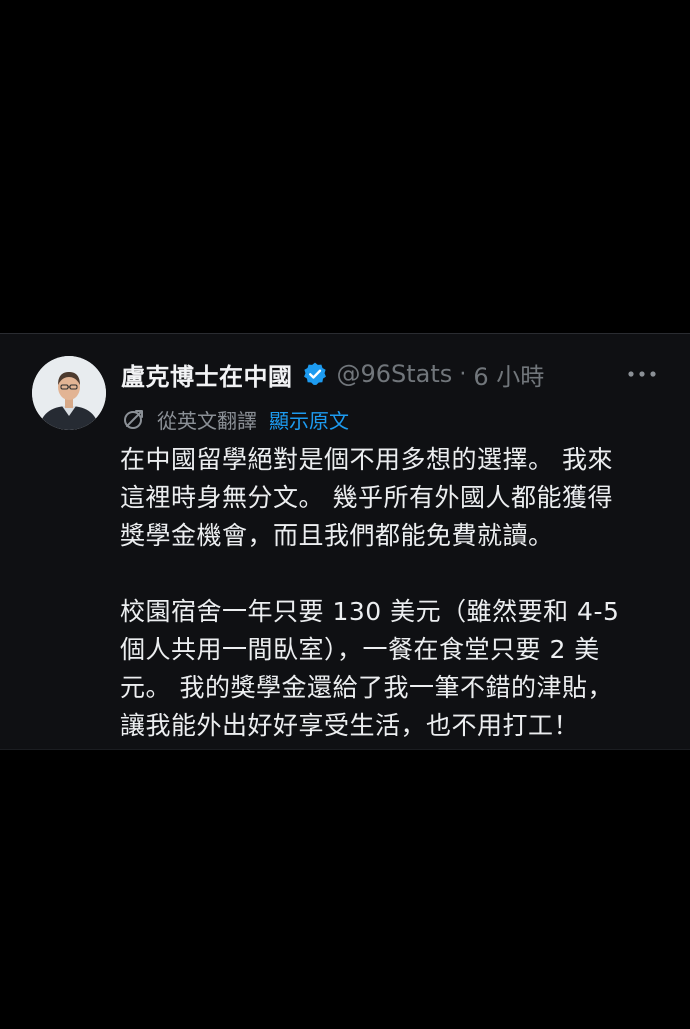  I want to click on author-avatar, so click(69, 393).